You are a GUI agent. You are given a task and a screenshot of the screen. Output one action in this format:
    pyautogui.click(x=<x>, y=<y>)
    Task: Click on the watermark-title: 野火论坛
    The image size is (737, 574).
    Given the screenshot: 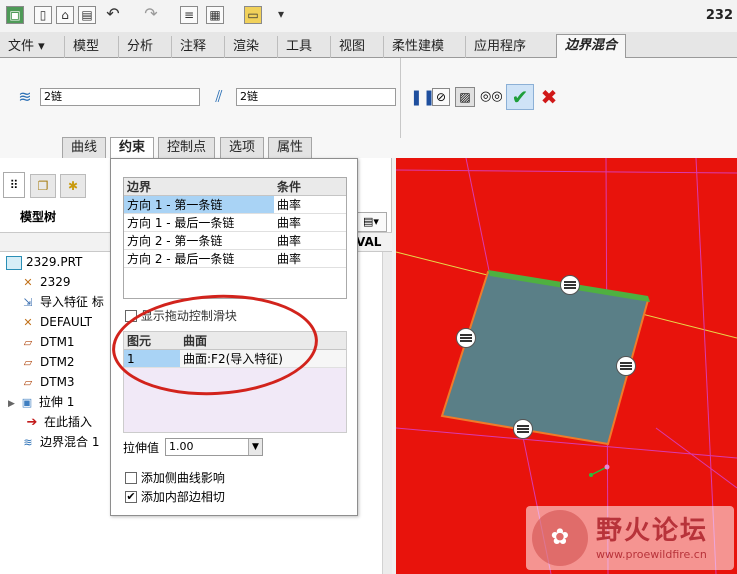 What is the action you would take?
    pyautogui.click(x=652, y=531)
    